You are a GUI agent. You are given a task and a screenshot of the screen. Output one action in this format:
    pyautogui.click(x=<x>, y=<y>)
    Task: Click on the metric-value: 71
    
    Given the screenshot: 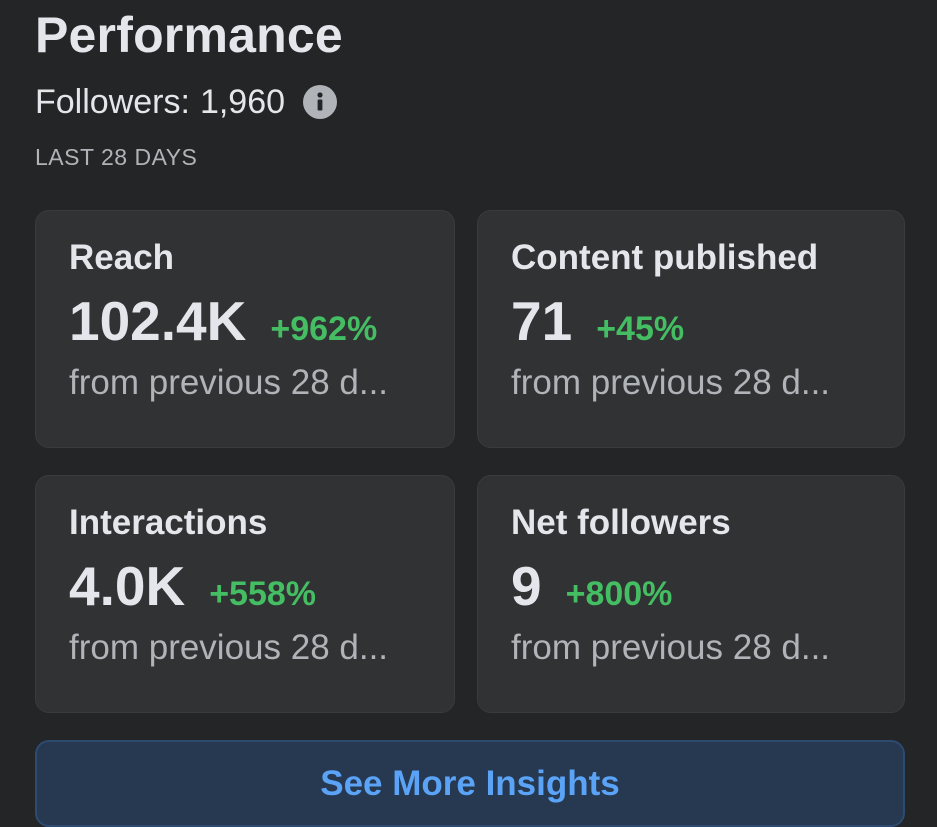 What is the action you would take?
    pyautogui.click(x=542, y=321)
    